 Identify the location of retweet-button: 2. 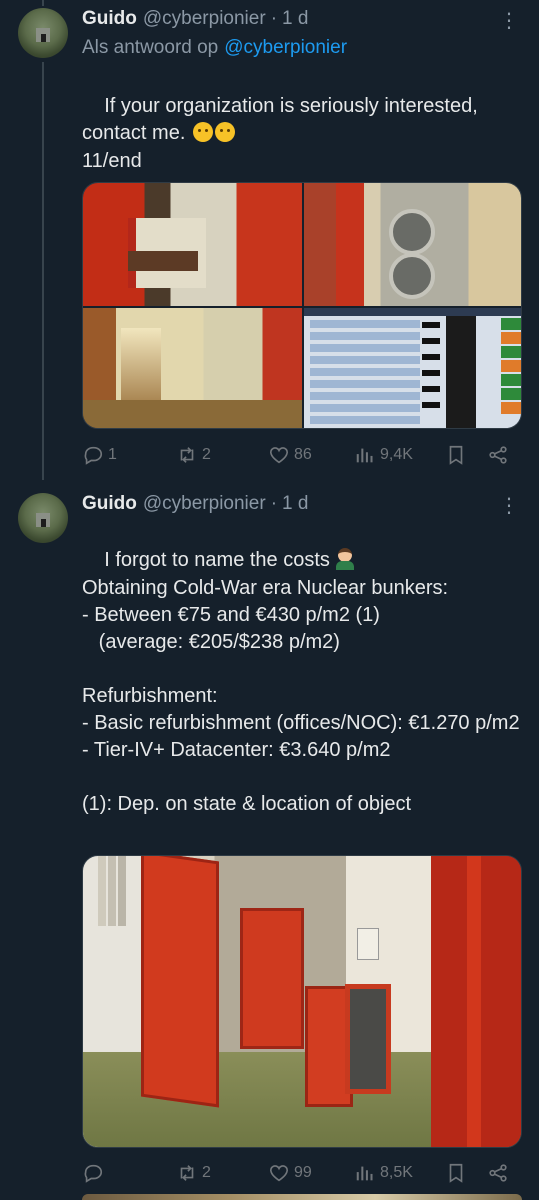
(193, 455).